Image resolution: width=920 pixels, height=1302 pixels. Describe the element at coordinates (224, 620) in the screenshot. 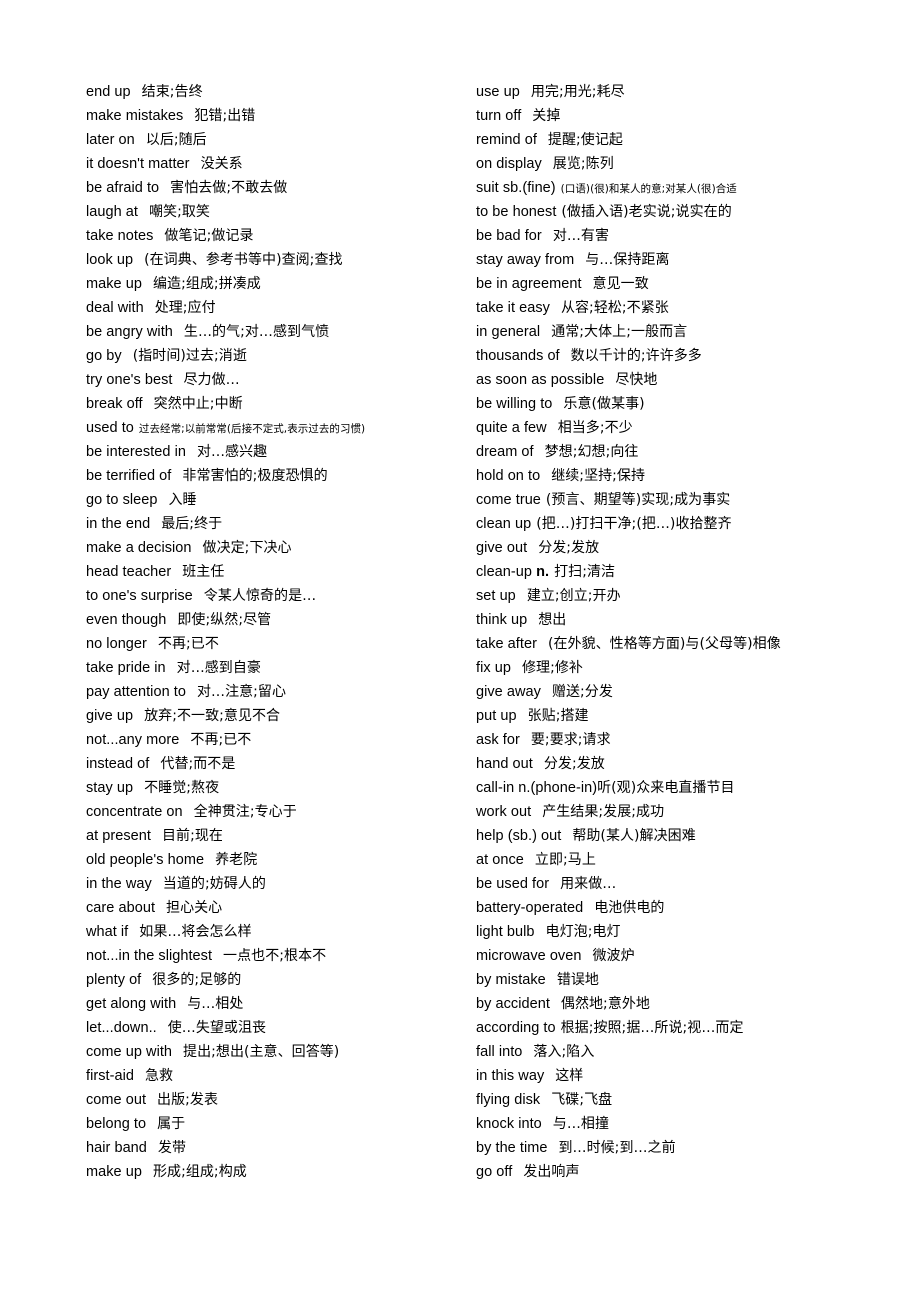

I see `entry-definition: 即使;纵然;尽管` at that location.